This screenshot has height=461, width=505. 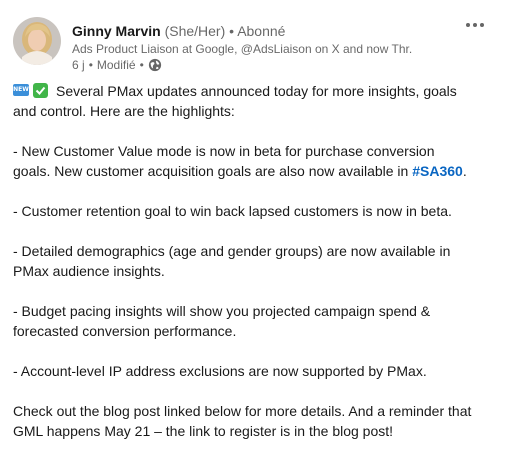 I want to click on post-meta: 6 j • Modifié •, so click(x=117, y=65).